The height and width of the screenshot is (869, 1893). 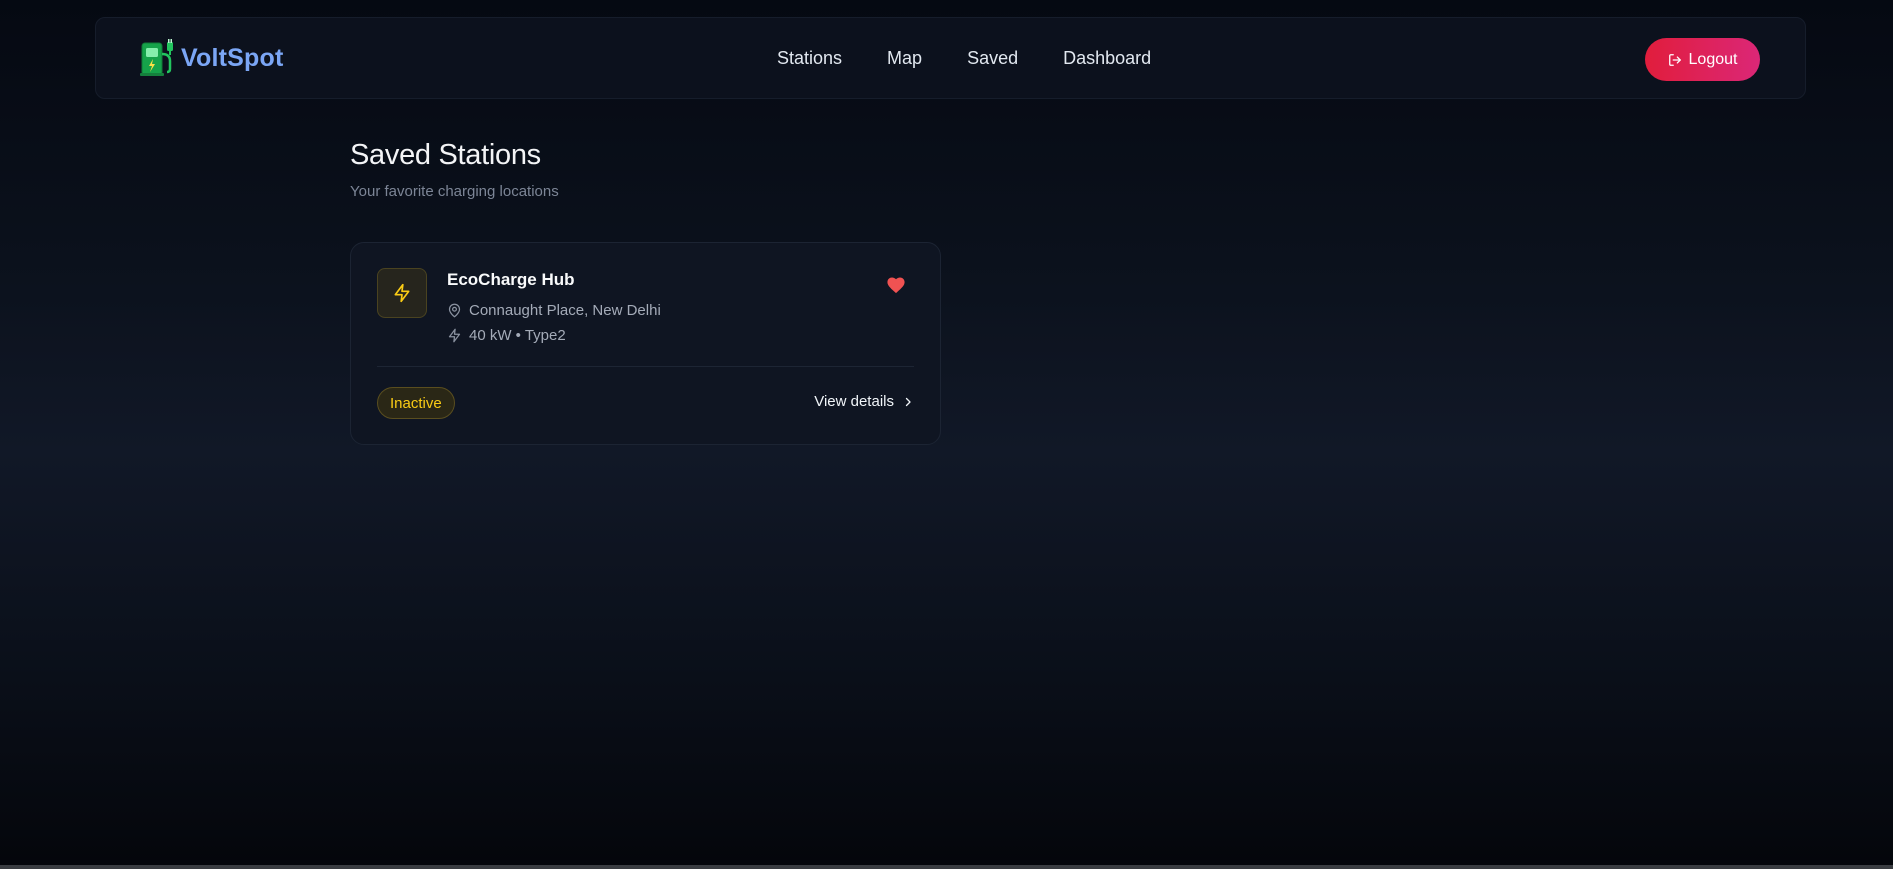 I want to click on logout-button: Logout, so click(x=1702, y=59).